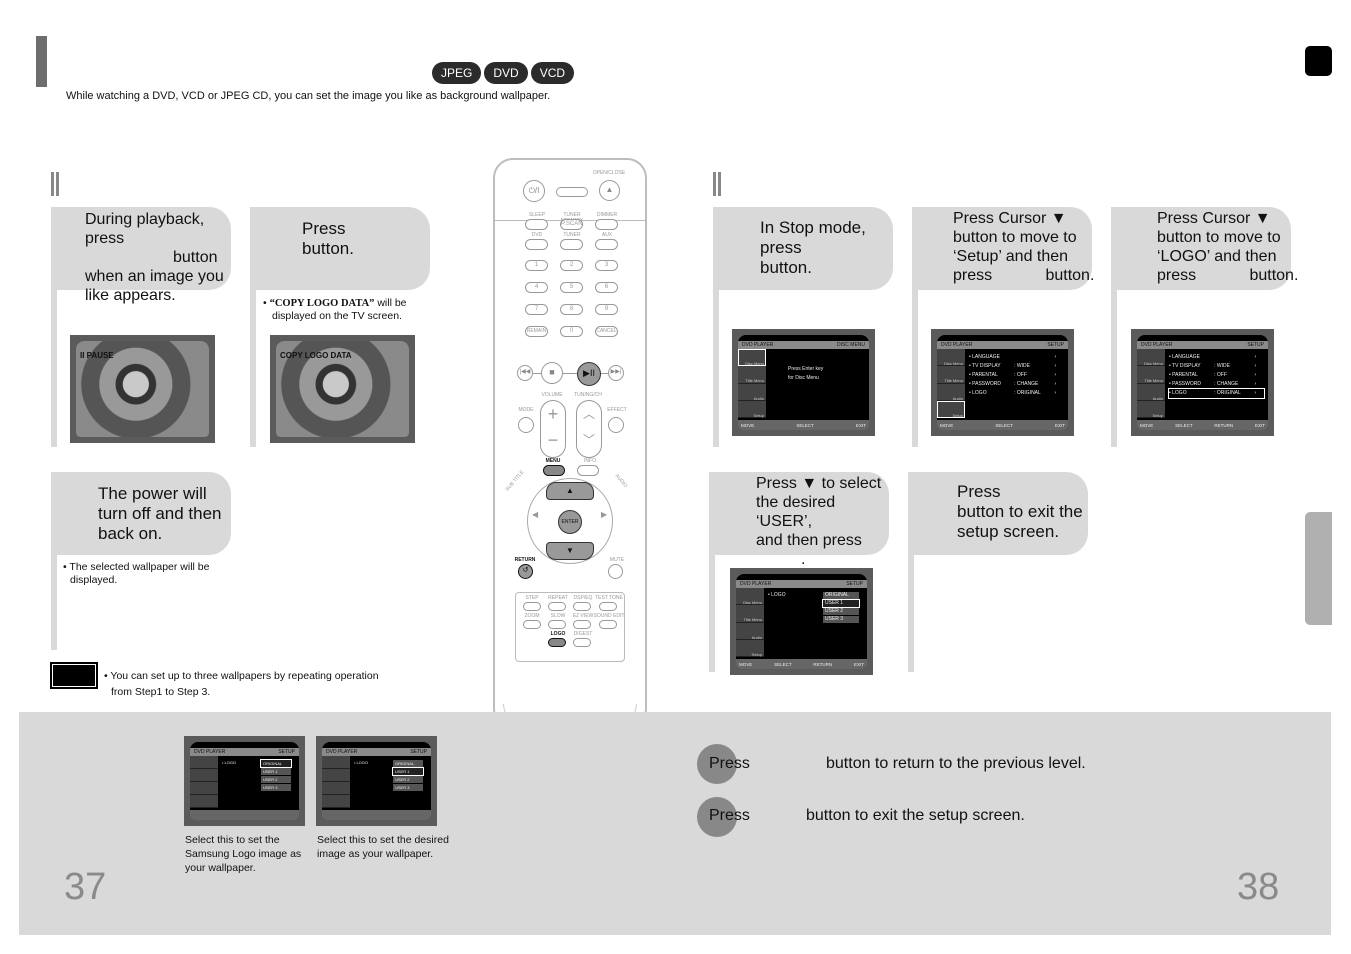 The height and width of the screenshot is (954, 1351). I want to click on menu-header-right: SETUP, so click(286, 752).